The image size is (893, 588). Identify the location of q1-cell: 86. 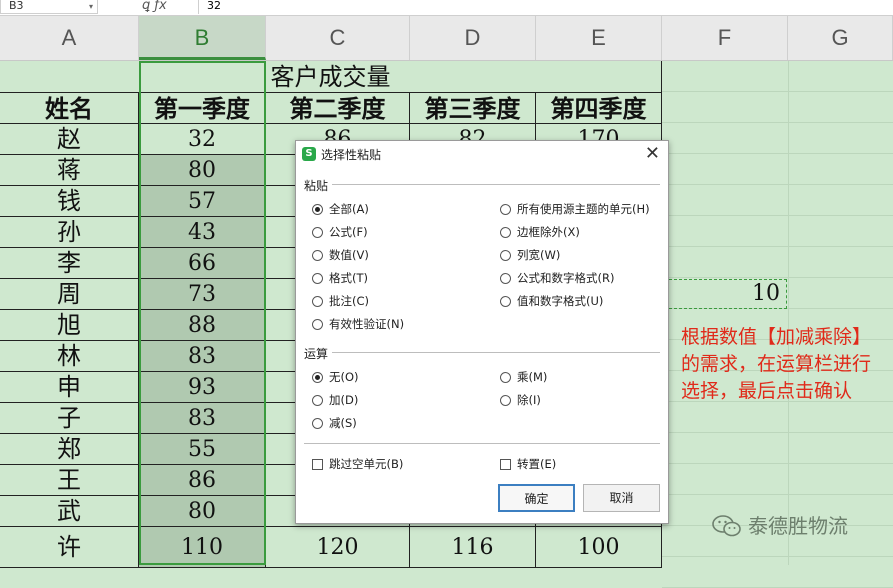
(202, 480).